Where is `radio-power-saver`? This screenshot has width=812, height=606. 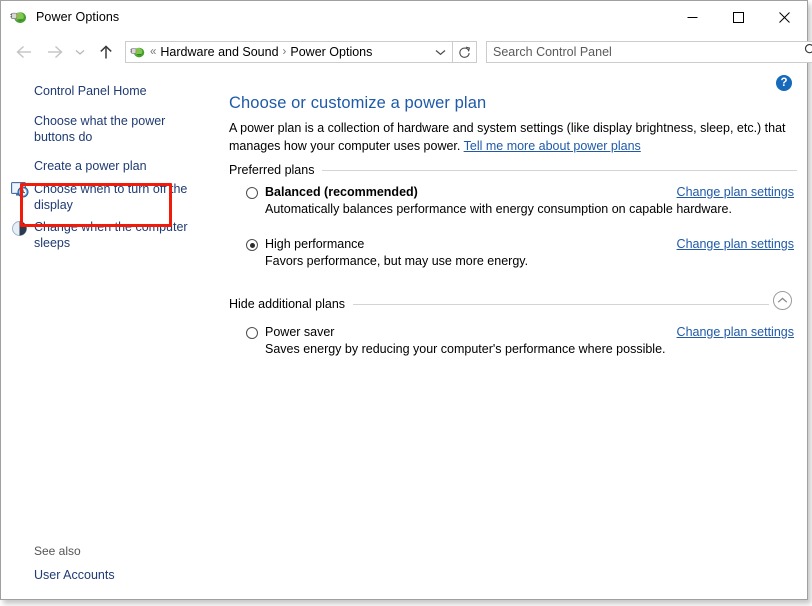
radio-power-saver is located at coordinates (252, 333).